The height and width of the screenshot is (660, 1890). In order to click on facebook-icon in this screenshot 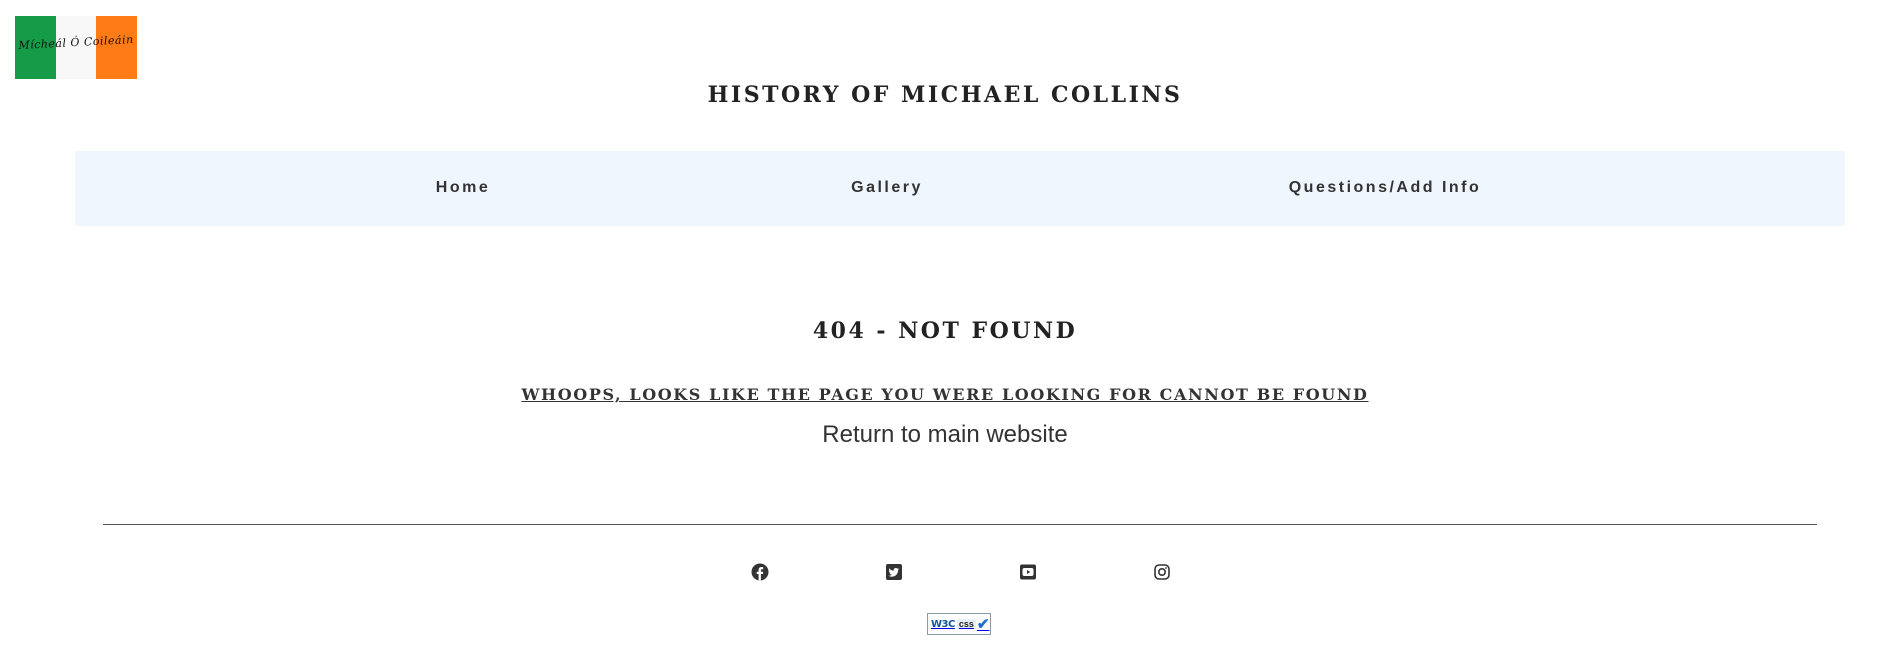, I will do `click(760, 572)`.